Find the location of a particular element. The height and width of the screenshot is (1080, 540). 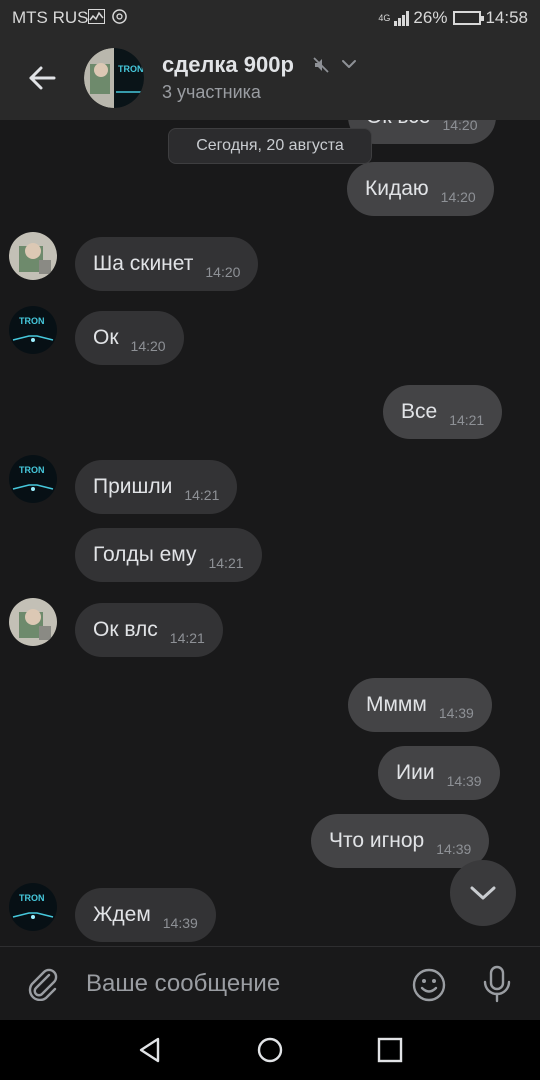

message-text: Пришли is located at coordinates (133, 486).